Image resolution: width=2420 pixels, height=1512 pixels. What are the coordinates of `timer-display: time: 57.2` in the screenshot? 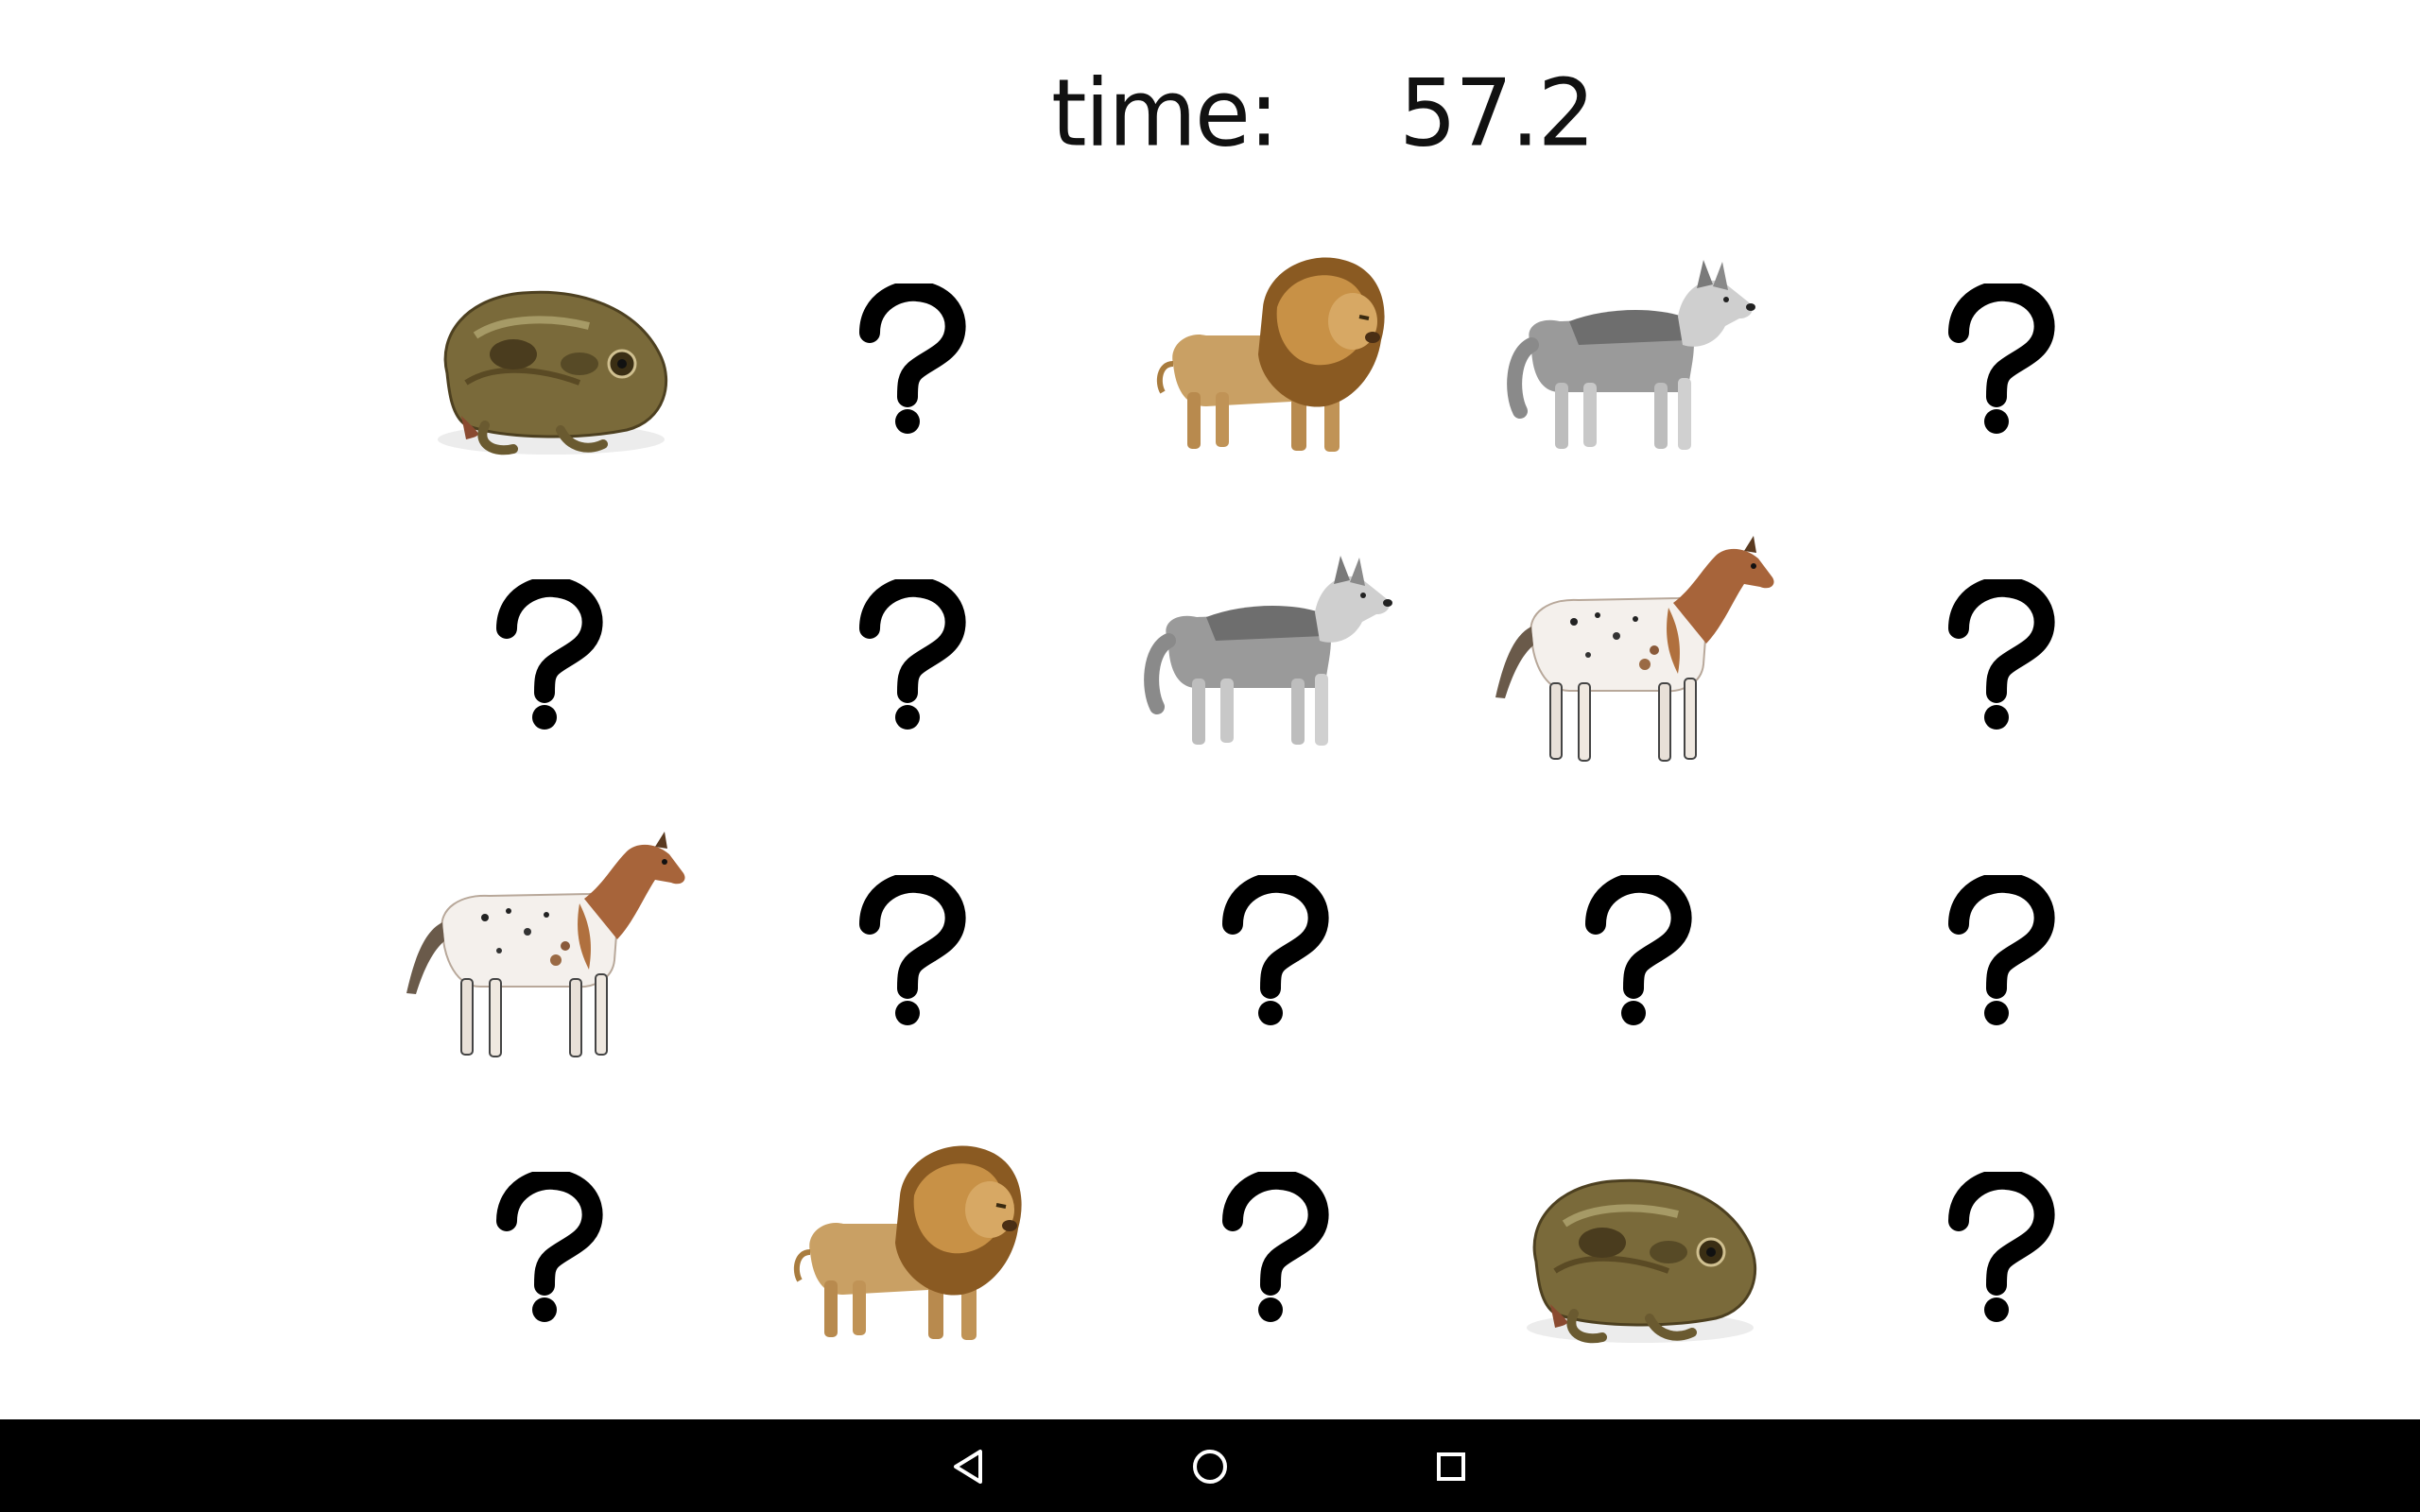 It's located at (1318, 113).